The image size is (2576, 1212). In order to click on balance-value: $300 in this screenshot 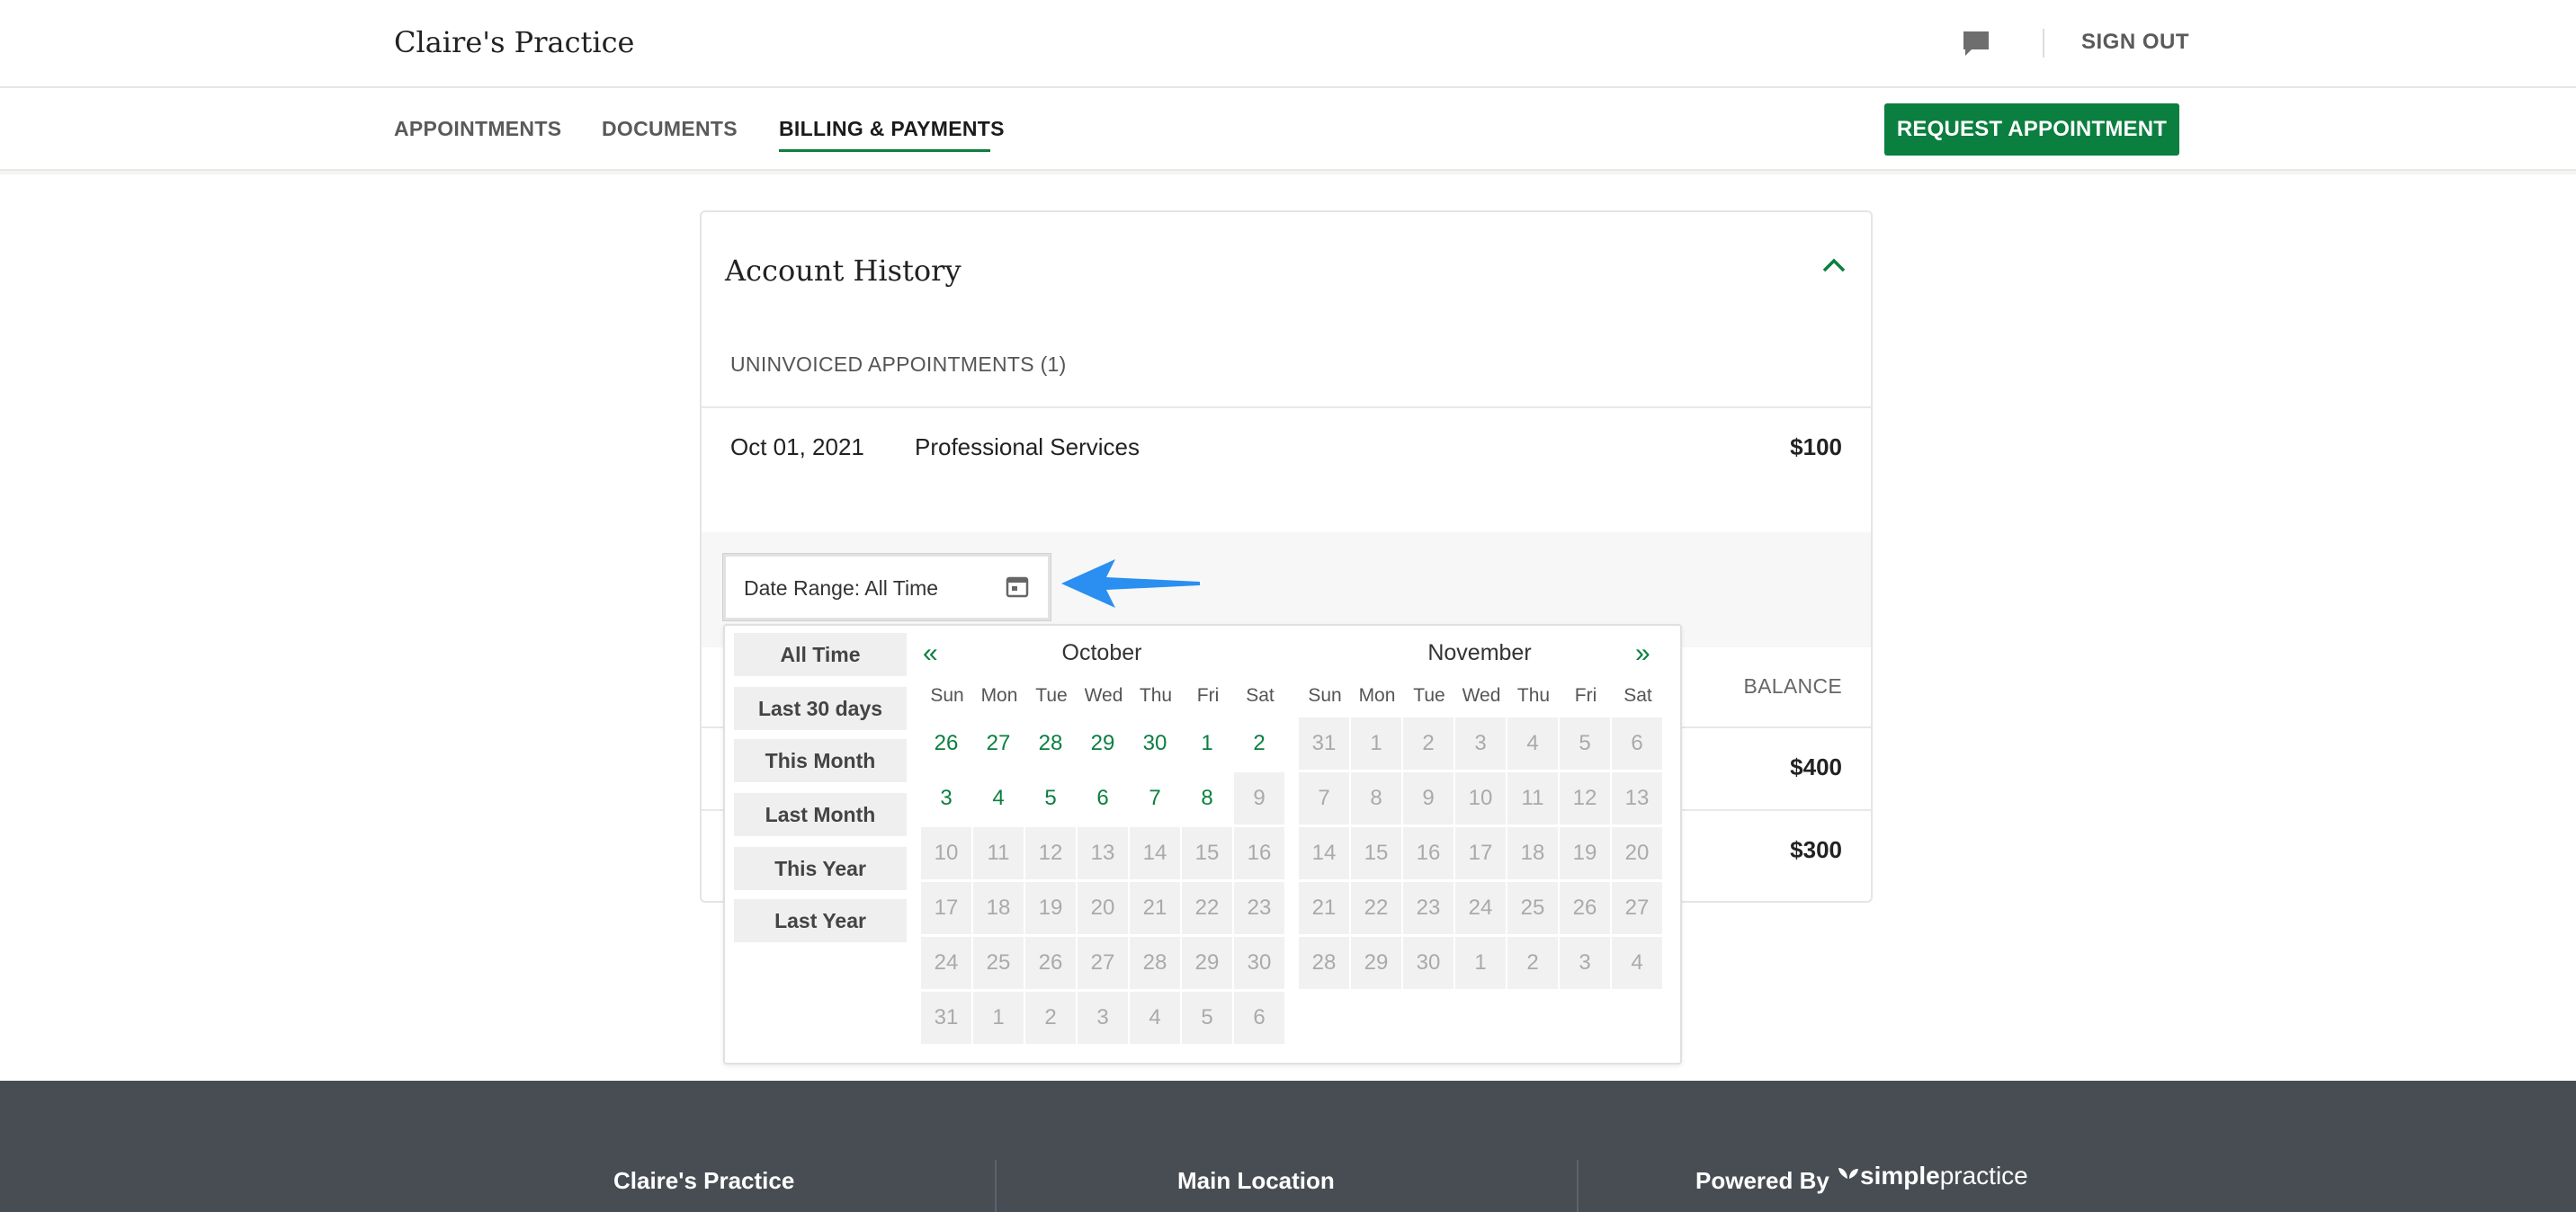, I will do `click(1816, 849)`.